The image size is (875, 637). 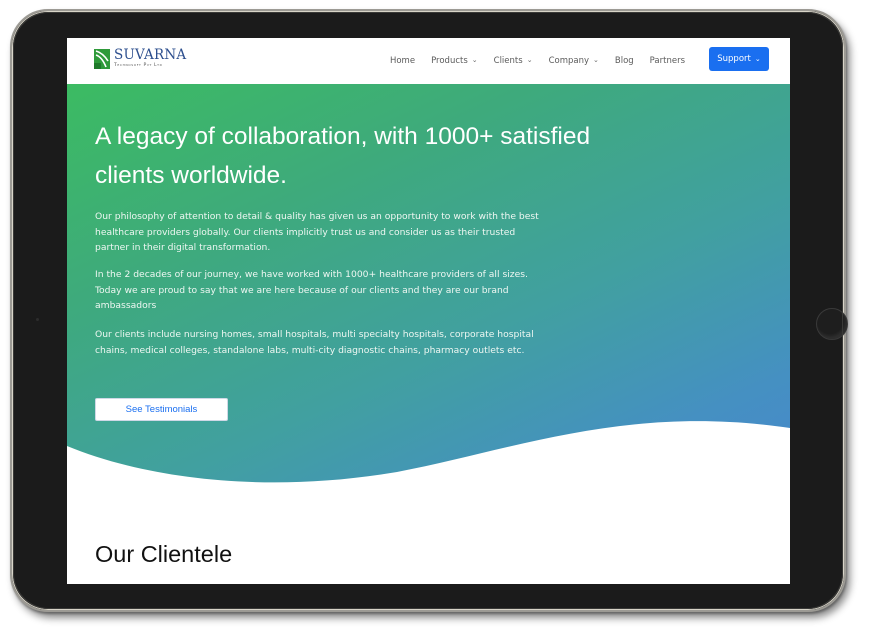 What do you see at coordinates (102, 59) in the screenshot?
I see `logo-icon` at bounding box center [102, 59].